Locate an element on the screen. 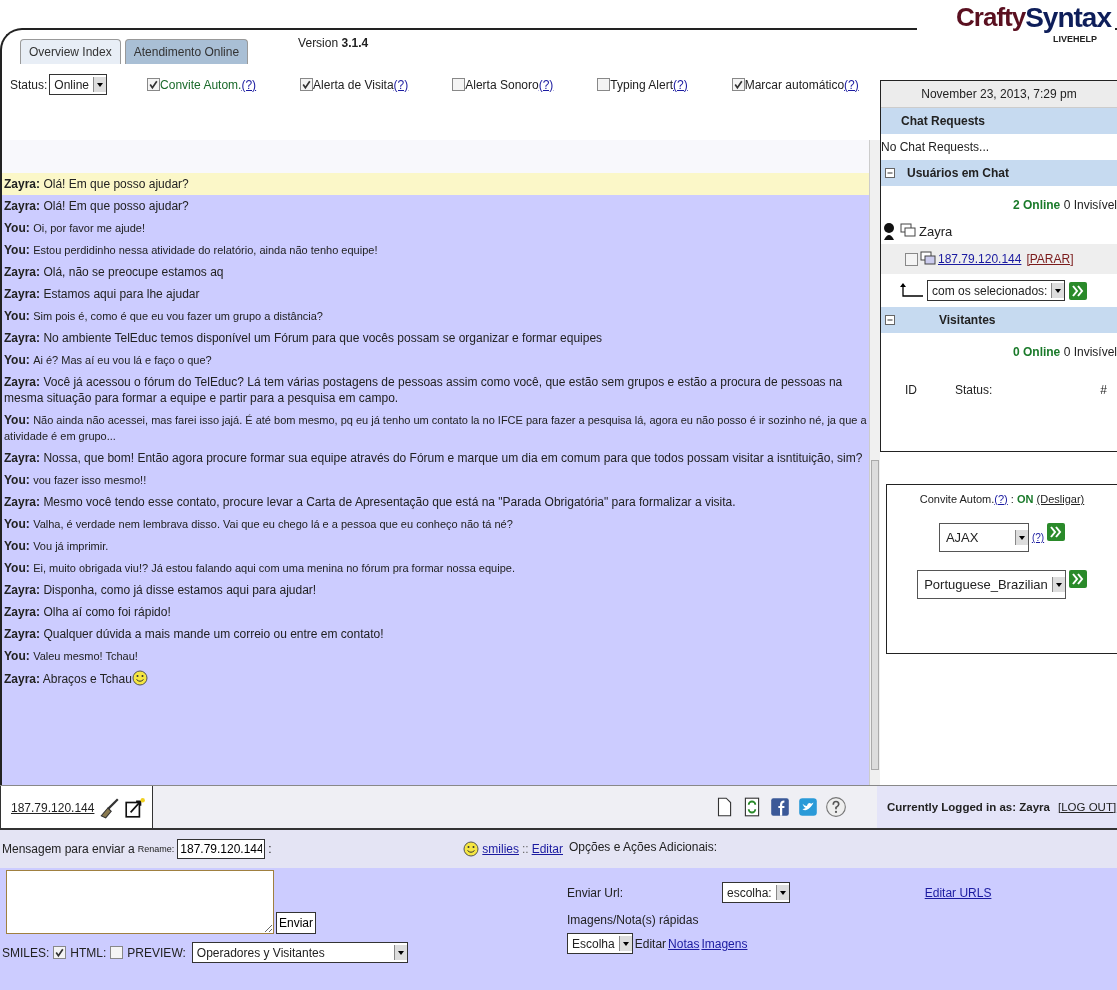 The width and height of the screenshot is (1117, 990). edit-label: Editar is located at coordinates (650, 943).